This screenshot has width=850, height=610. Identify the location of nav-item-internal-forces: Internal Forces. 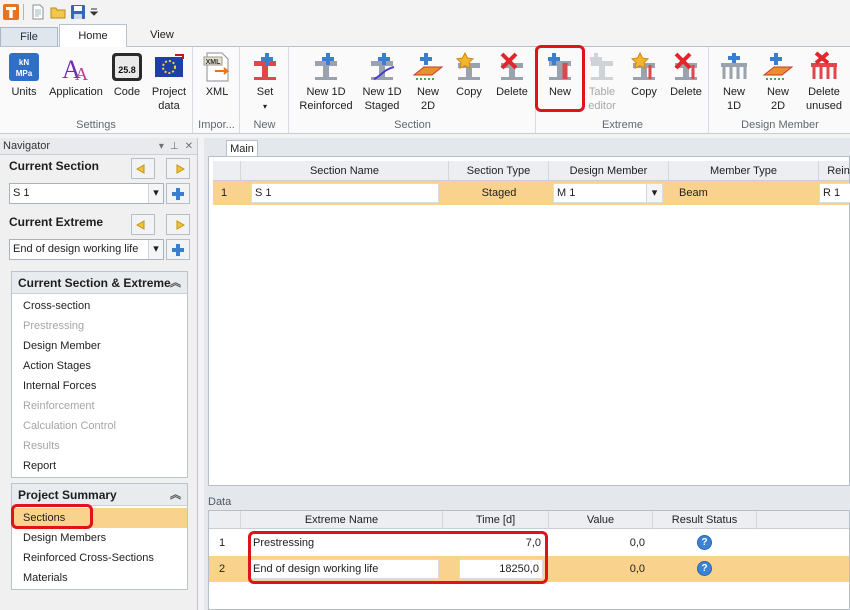
(99, 386).